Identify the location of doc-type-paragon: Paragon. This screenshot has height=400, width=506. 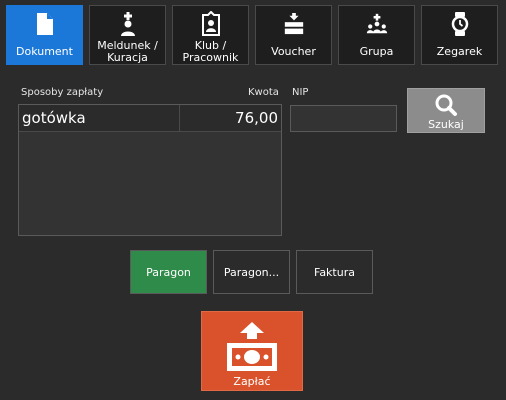
(168, 272).